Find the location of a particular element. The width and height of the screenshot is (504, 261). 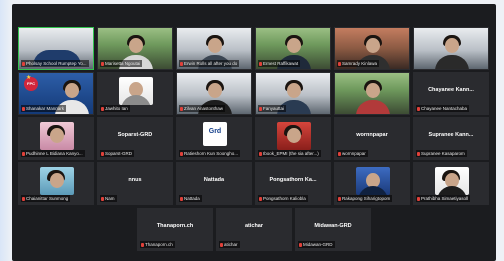

participant-name: Ibook_EPMI (the sia after...) is located at coordinates (291, 153).